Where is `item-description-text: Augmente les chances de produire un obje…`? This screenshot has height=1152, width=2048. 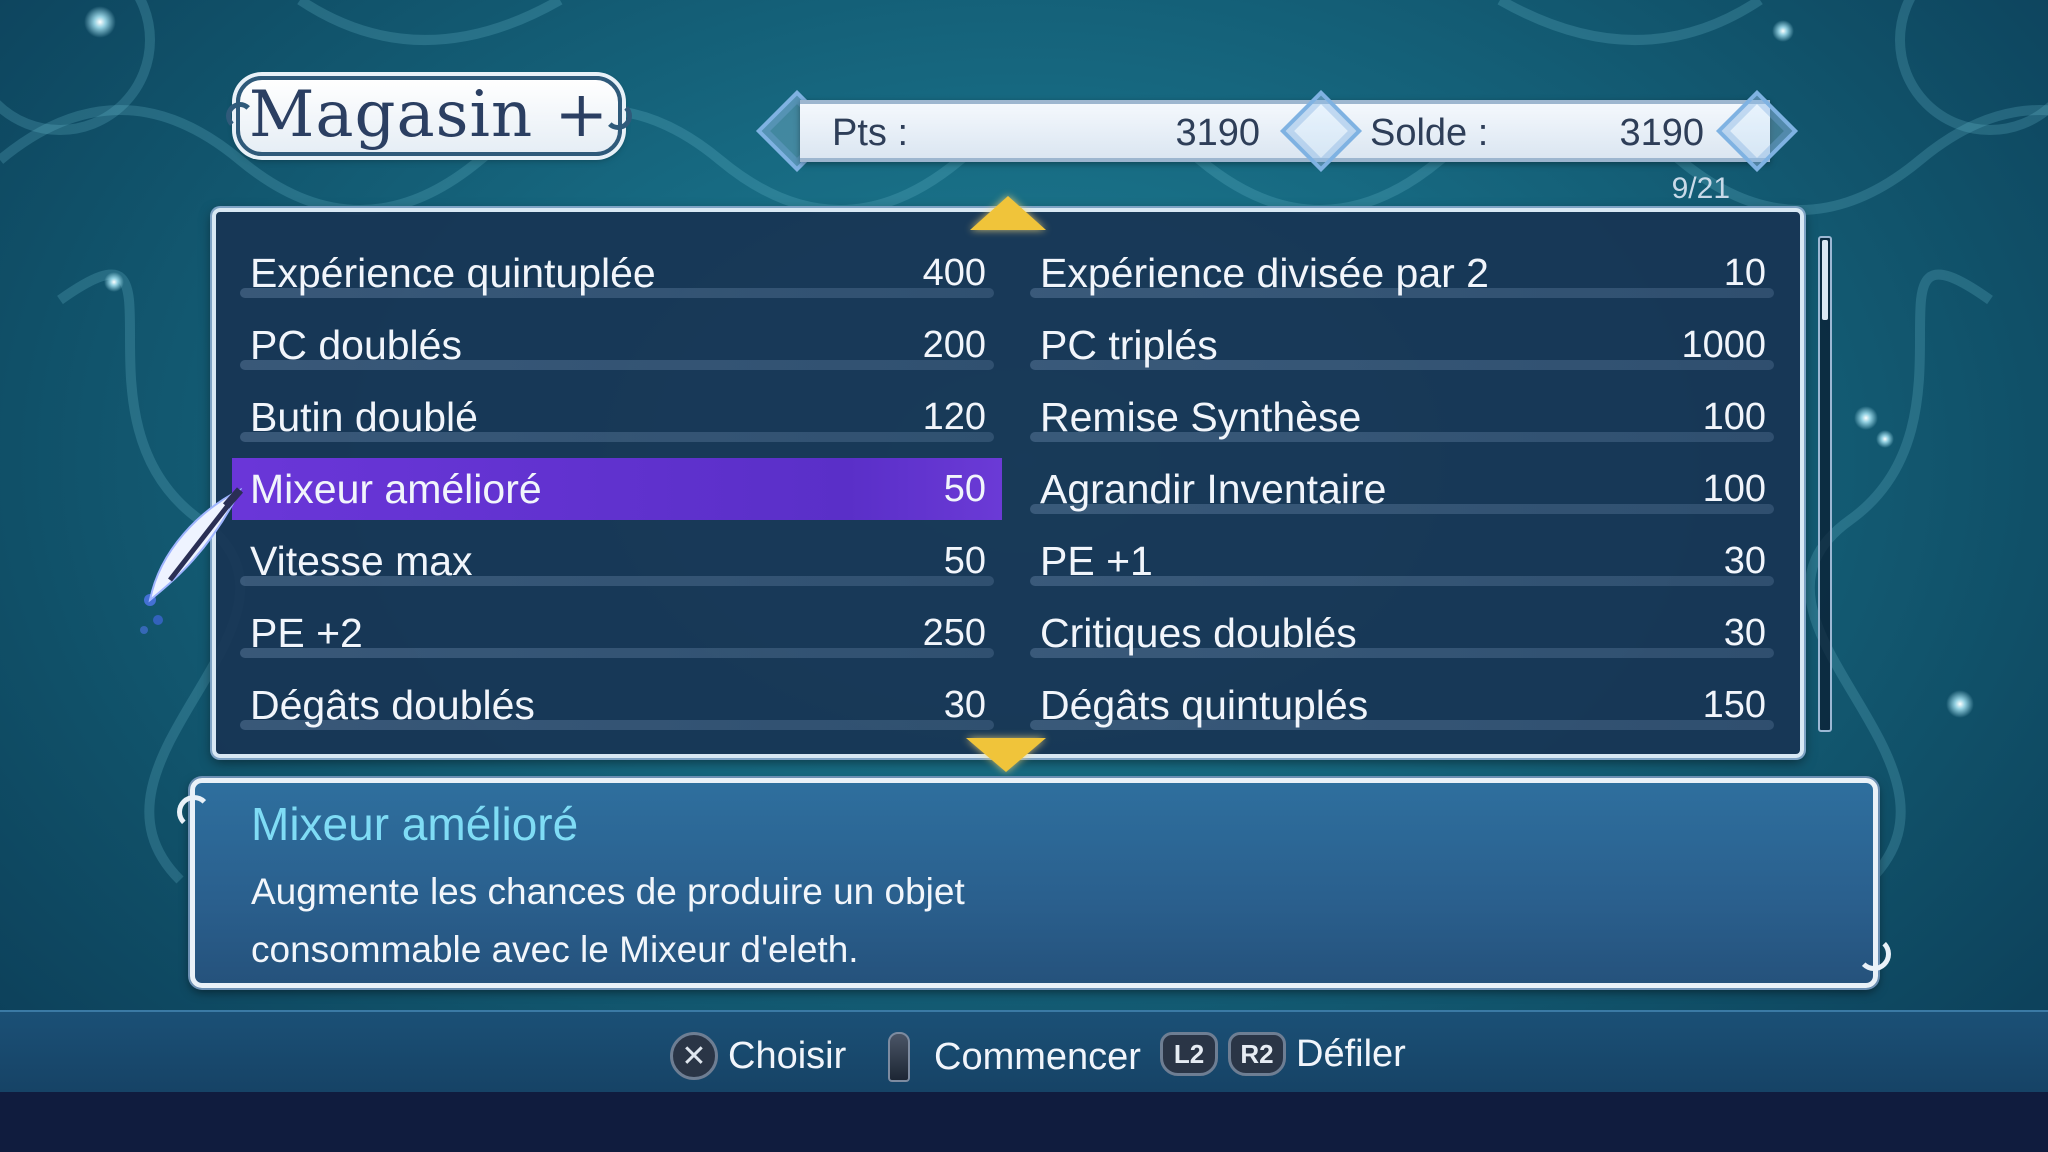
item-description-text: Augmente les chances de produire un obje… is located at coordinates (608, 921).